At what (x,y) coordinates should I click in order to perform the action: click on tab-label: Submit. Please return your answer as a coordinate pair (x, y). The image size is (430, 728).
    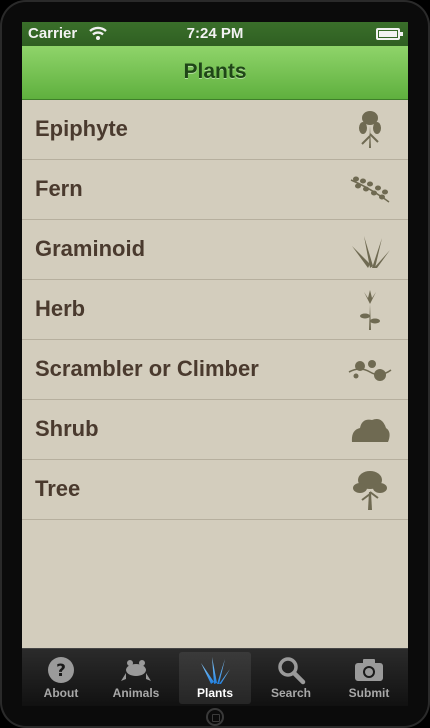
    Looking at the image, I should click on (369, 693).